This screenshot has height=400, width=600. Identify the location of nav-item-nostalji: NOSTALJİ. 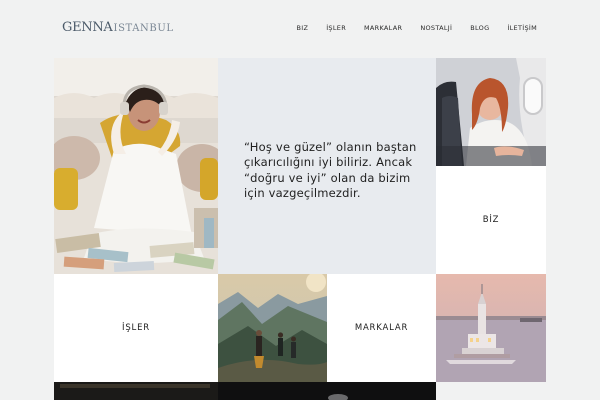
(436, 28).